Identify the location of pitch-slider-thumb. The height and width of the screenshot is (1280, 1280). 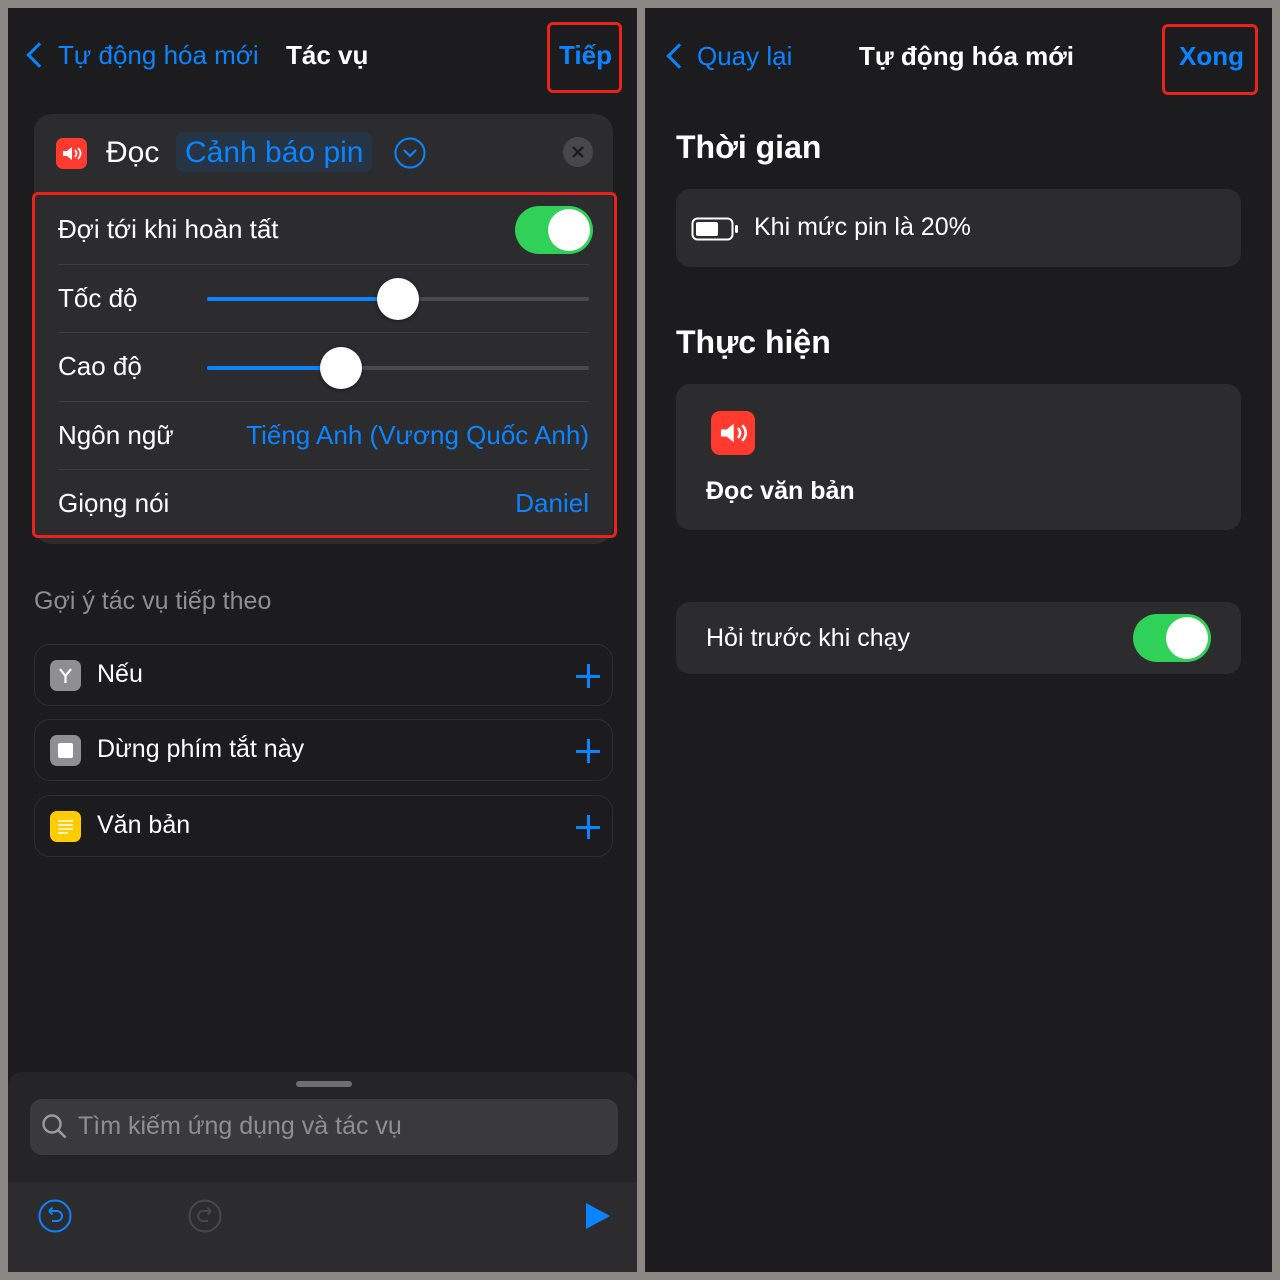
(340, 368).